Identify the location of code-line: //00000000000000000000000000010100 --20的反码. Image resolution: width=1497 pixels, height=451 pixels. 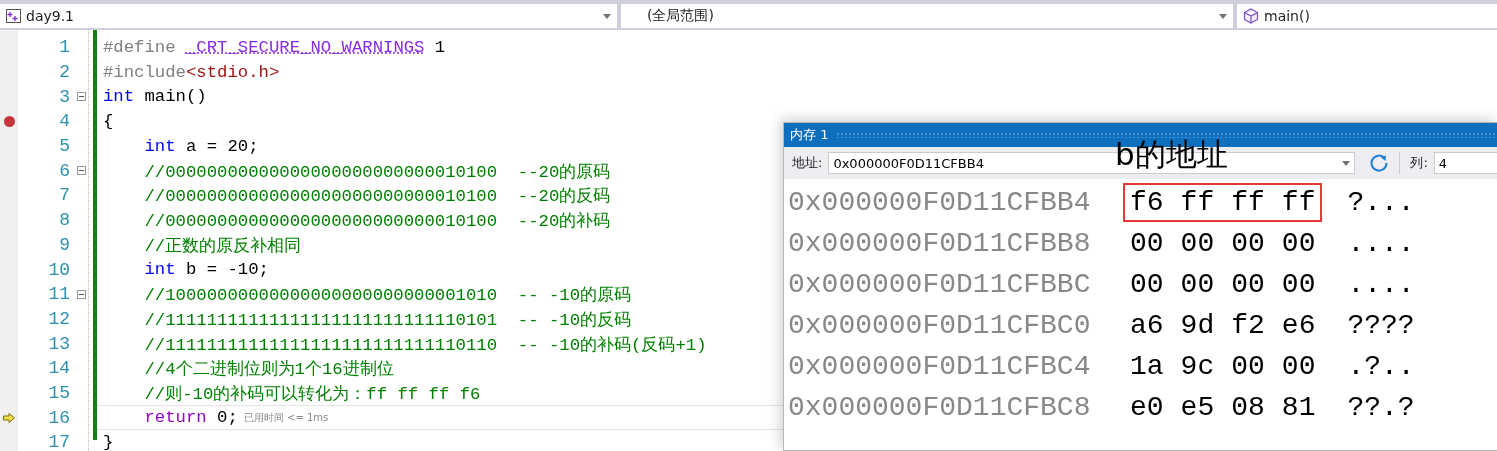
(377, 197).